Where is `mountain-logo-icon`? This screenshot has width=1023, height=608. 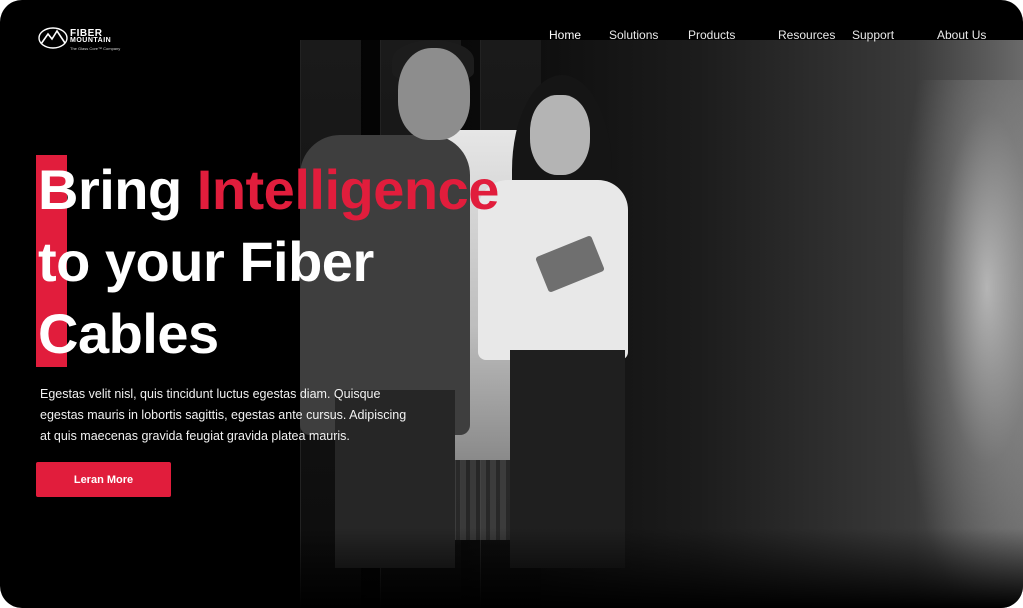 mountain-logo-icon is located at coordinates (53, 38).